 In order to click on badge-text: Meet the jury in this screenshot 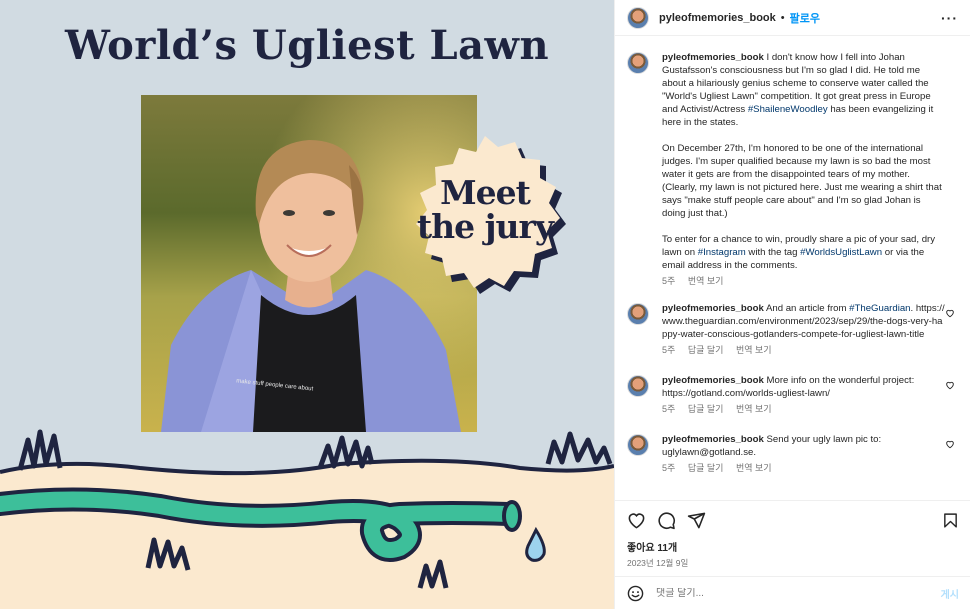, I will do `click(485, 210)`.